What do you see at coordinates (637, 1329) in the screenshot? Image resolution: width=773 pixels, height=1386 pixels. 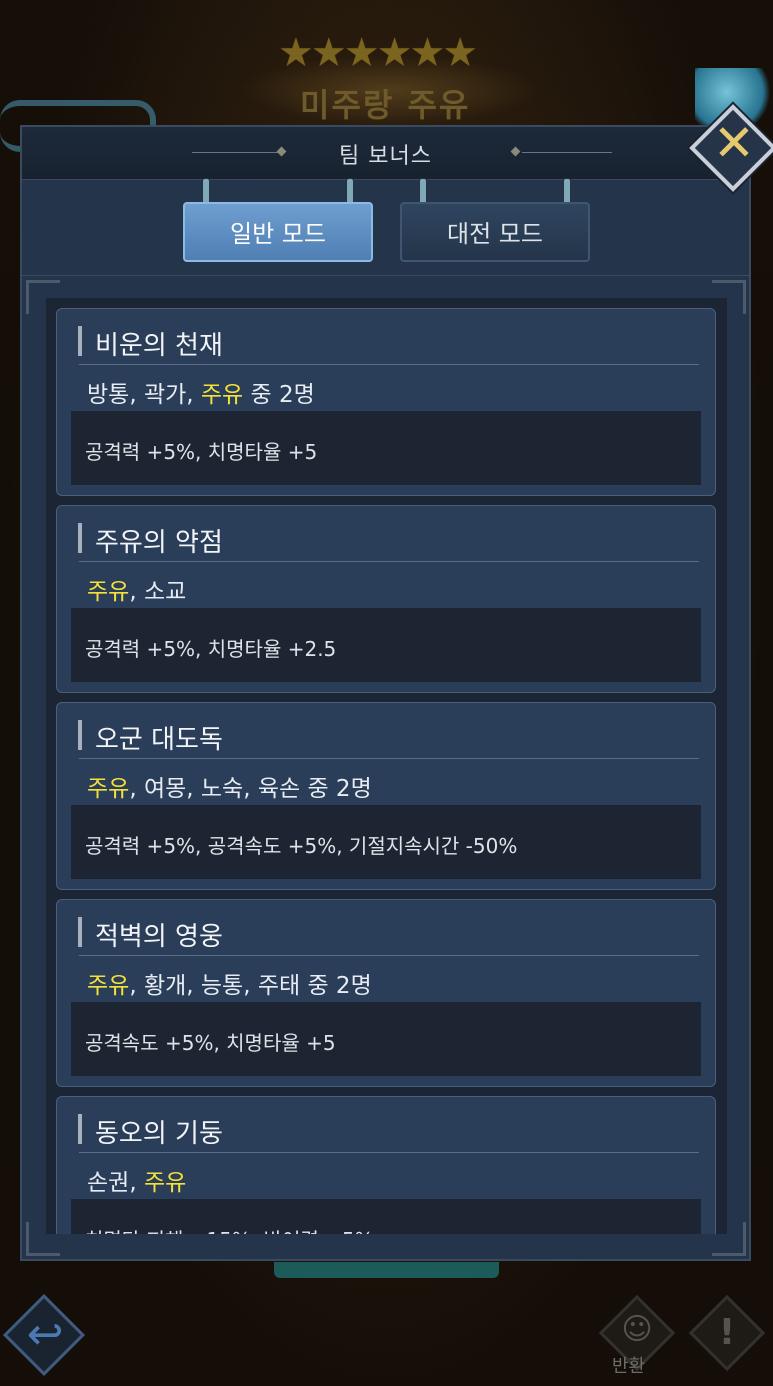 I see `hero-return-icon: ☺` at bounding box center [637, 1329].